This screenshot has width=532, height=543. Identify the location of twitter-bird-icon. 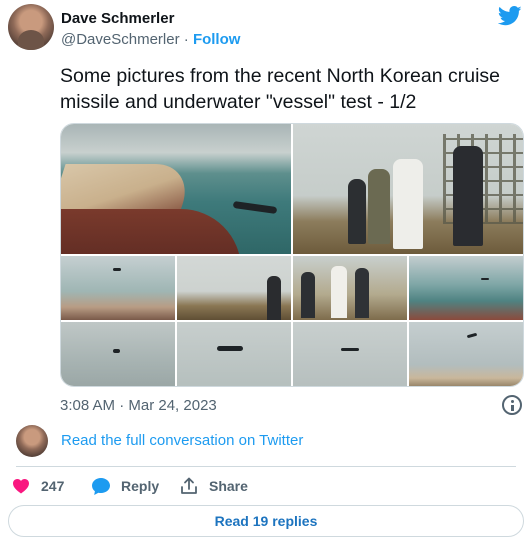
(510, 16).